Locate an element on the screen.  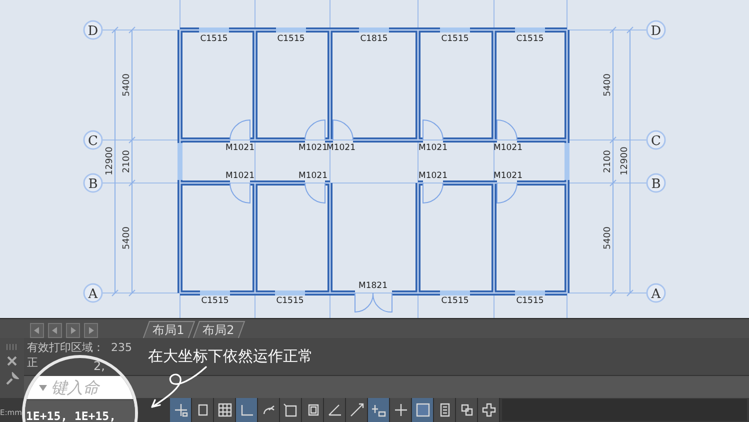
layout-tab: 布局1 is located at coordinates (168, 329).